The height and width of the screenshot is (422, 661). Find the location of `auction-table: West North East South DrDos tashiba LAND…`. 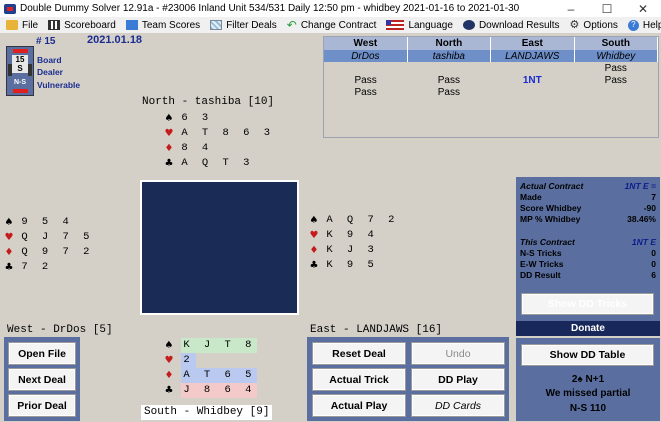

auction-table: West North East South DrDos tashiba LAND… is located at coordinates (491, 67).